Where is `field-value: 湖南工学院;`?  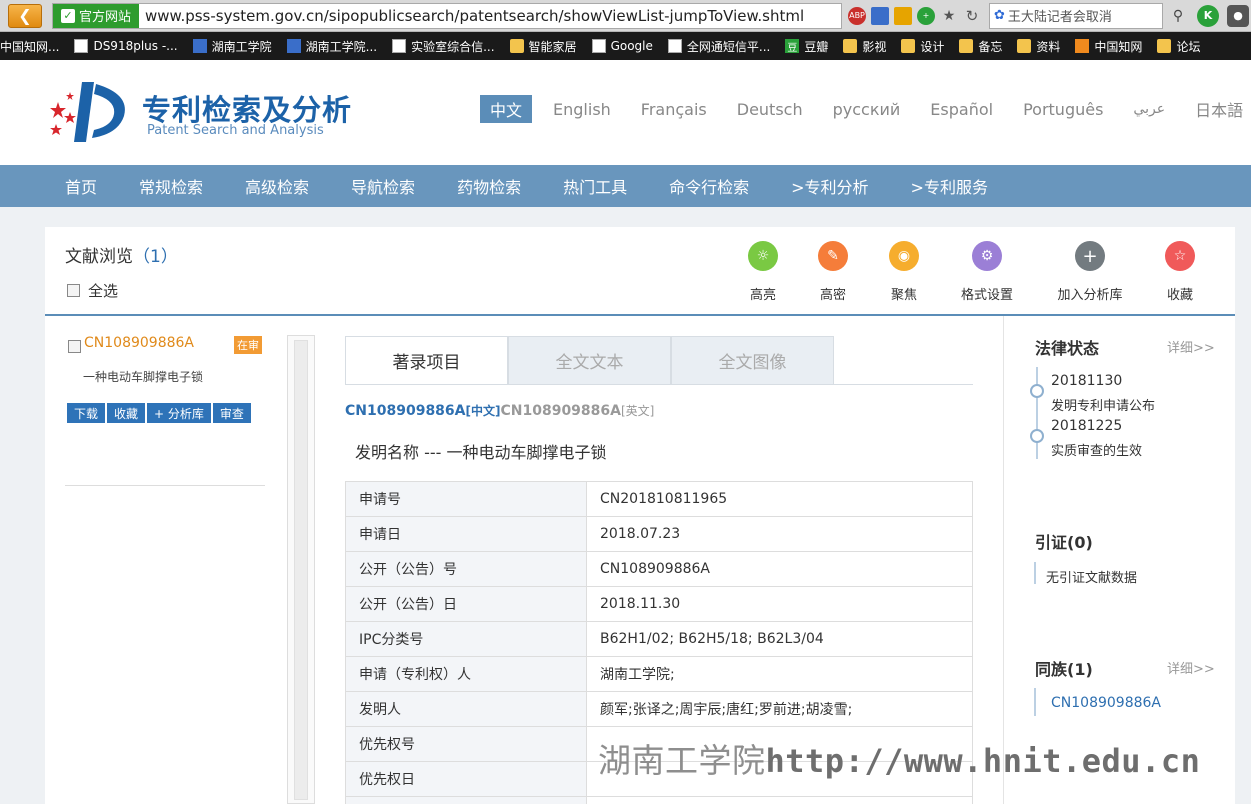 field-value: 湖南工学院; is located at coordinates (779, 674).